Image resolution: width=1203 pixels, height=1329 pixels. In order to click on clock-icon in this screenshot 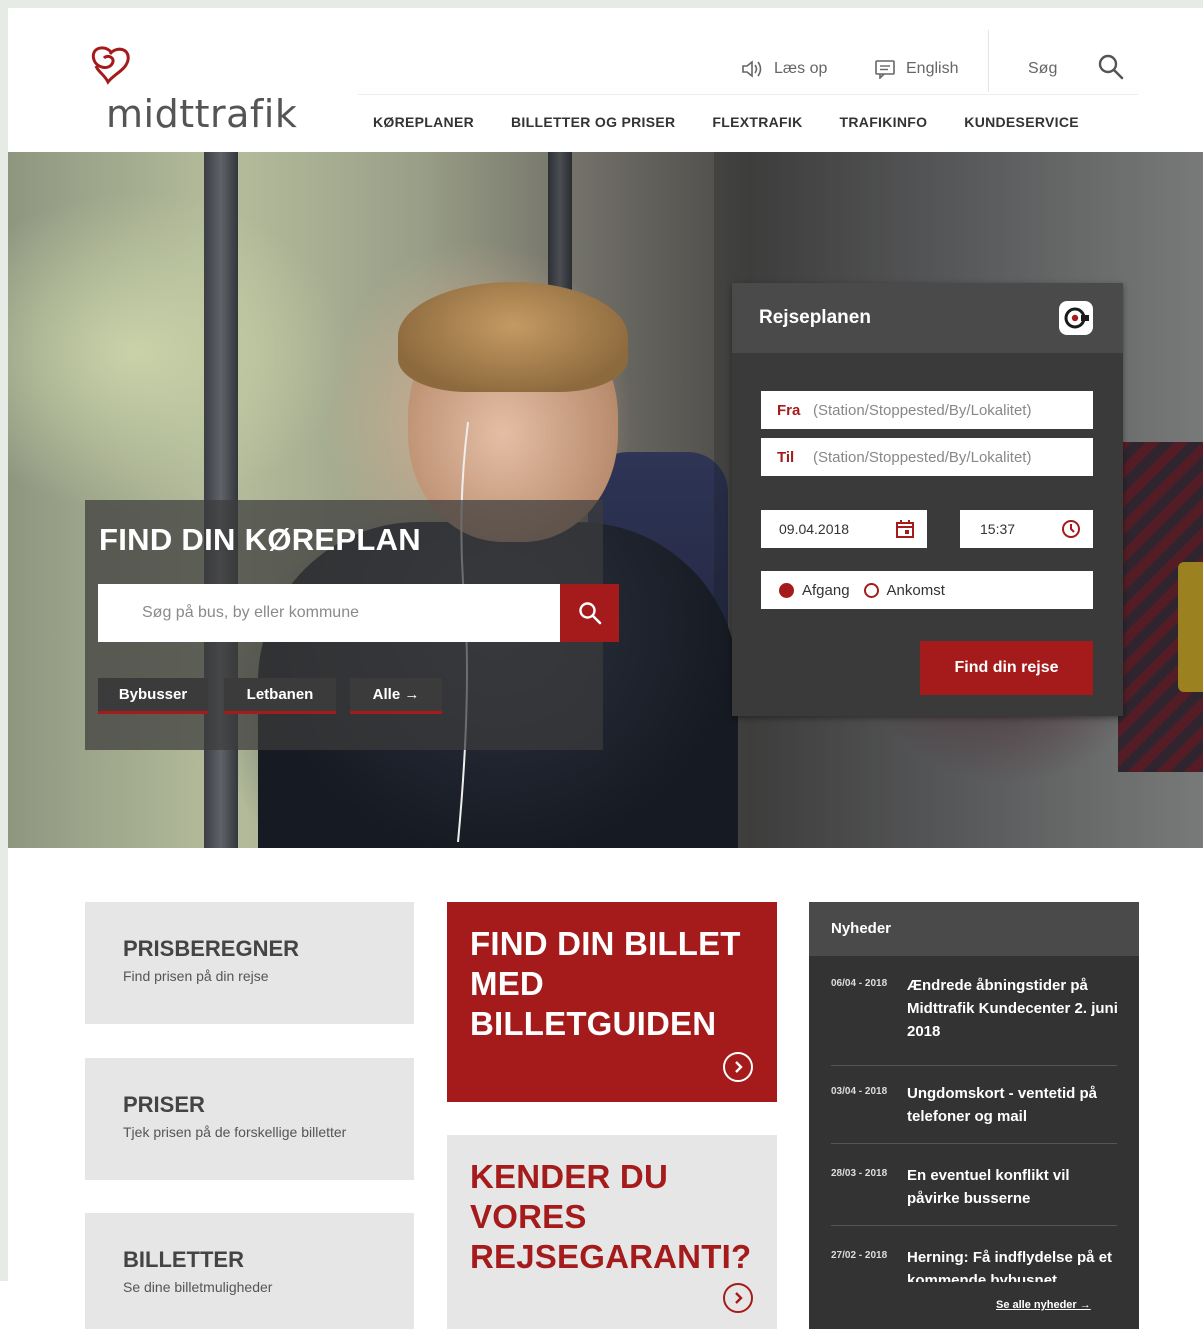, I will do `click(1071, 529)`.